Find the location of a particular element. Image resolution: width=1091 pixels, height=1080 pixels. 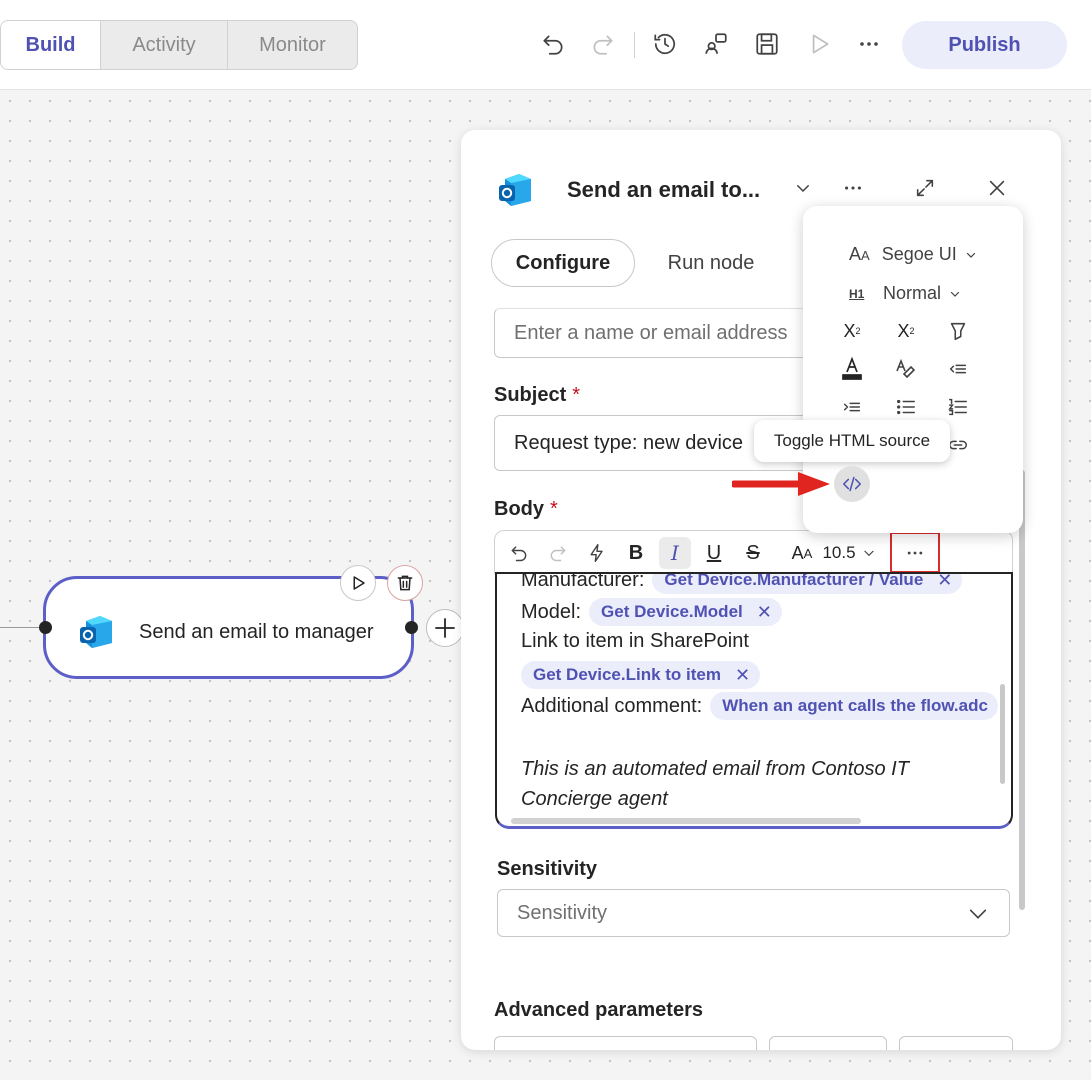

bullet-list-icon is located at coordinates (906, 407).